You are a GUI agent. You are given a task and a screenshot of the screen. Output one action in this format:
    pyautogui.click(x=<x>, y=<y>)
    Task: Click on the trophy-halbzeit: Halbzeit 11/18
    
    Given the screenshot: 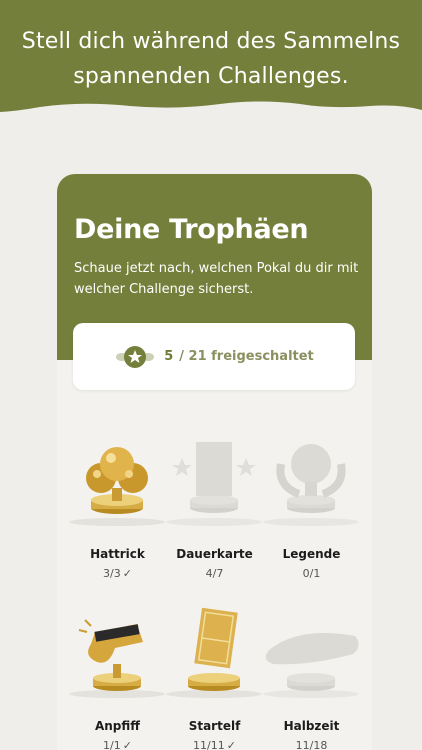 What is the action you would take?
    pyautogui.click(x=311, y=678)
    